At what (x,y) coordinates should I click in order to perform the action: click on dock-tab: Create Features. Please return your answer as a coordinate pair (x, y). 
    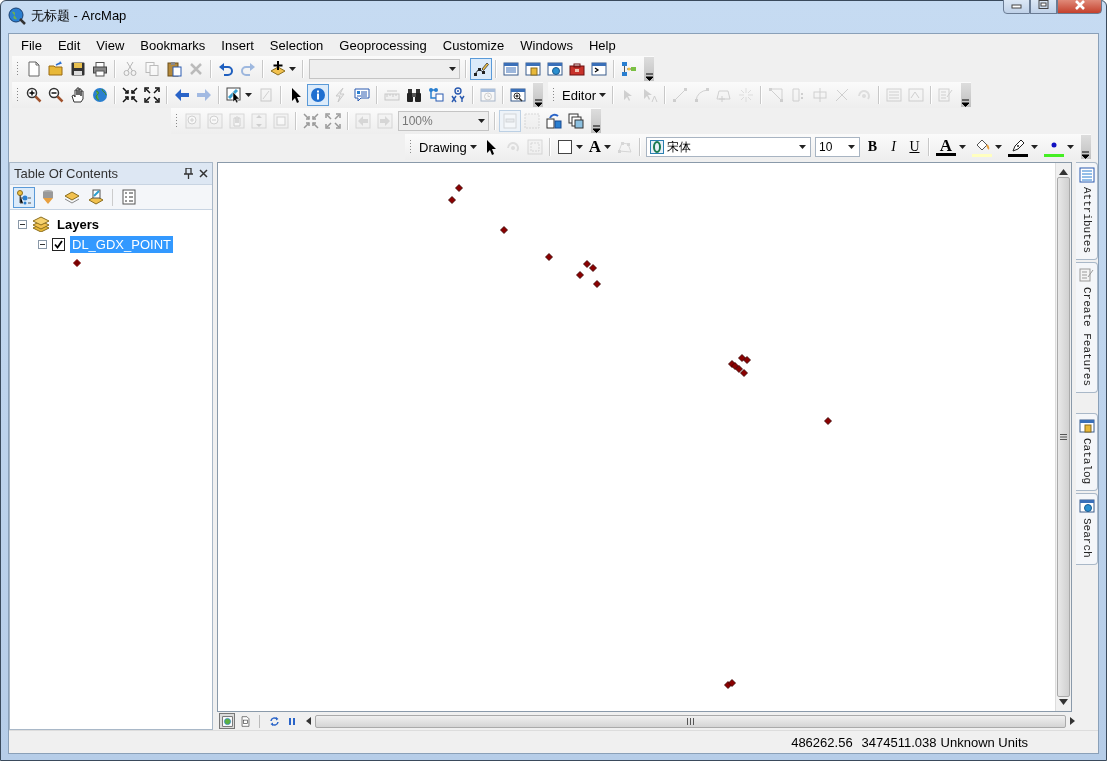
    Looking at the image, I should click on (1087, 328).